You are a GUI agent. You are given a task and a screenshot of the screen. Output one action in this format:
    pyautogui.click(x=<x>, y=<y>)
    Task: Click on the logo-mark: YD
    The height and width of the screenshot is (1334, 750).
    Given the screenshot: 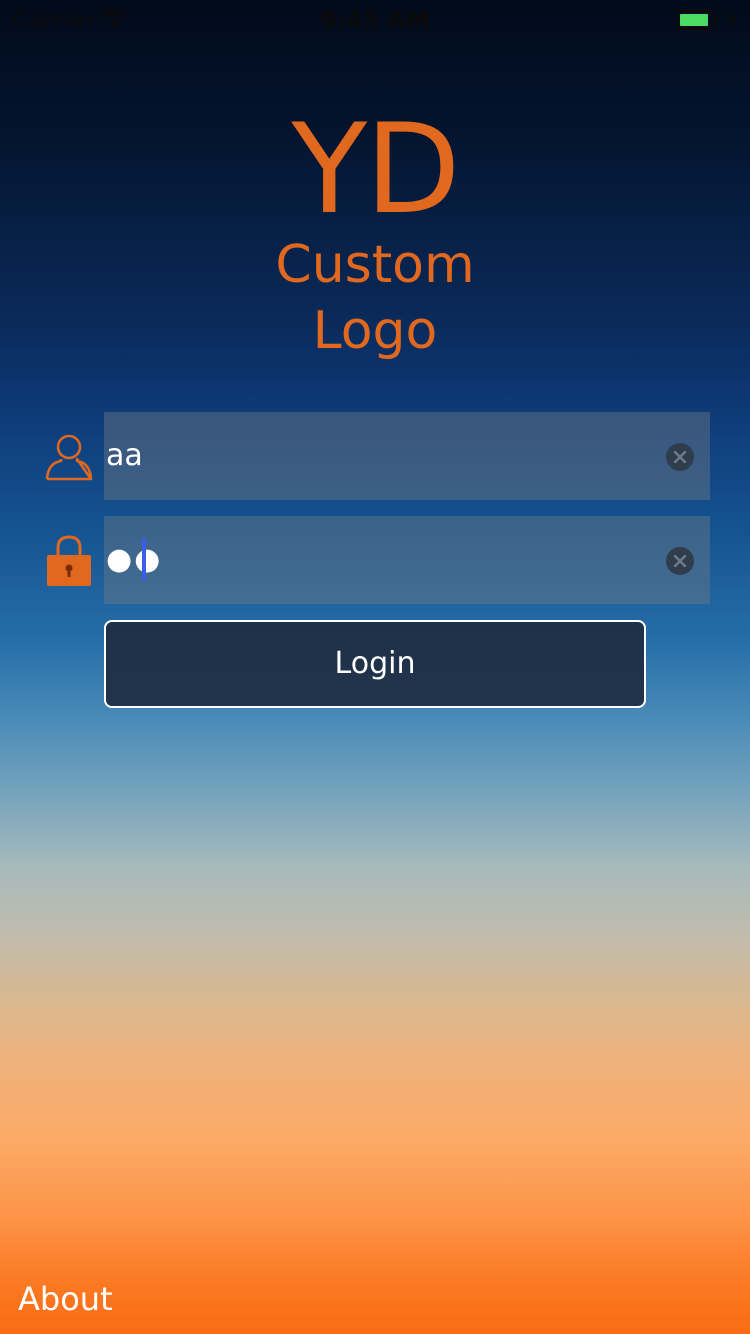 What is the action you would take?
    pyautogui.click(x=375, y=170)
    